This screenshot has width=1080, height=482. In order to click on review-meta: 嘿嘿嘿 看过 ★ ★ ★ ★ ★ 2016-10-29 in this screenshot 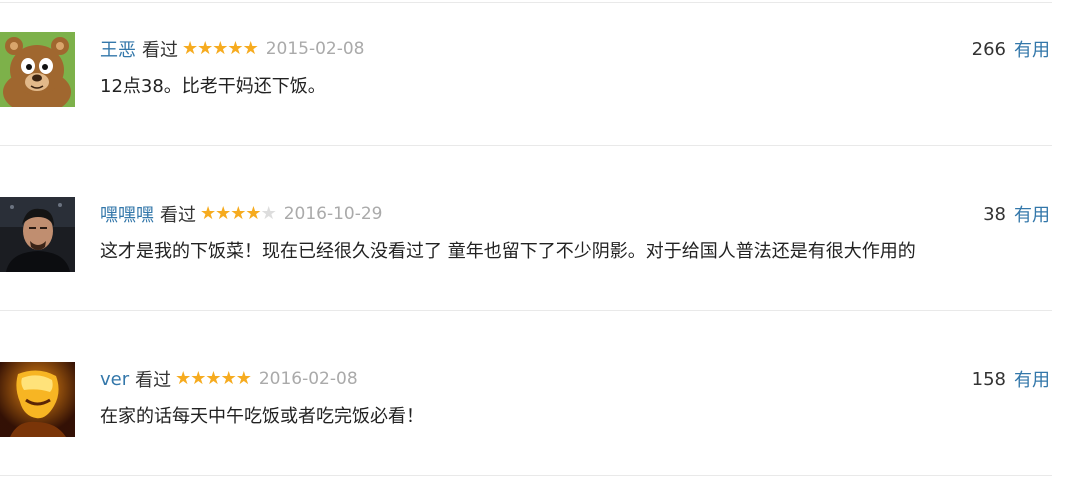, I will do `click(241, 214)`.